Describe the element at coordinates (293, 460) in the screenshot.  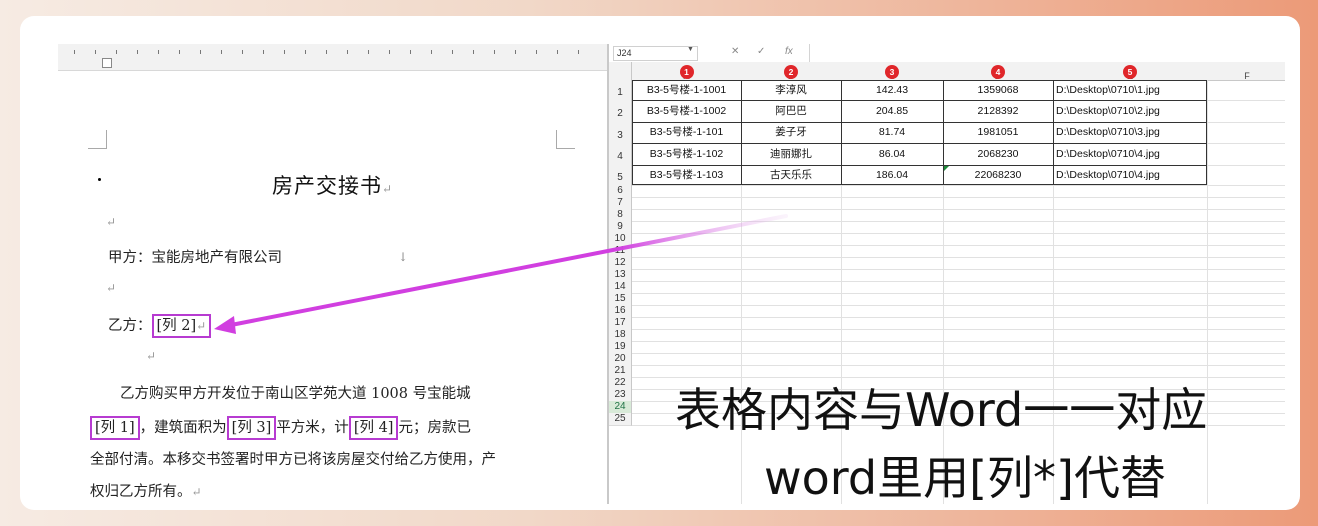
I see `body-line-3-text: 全部付清。本移交书签署时甲方已将该房屋交付给乙方使用，产` at that location.